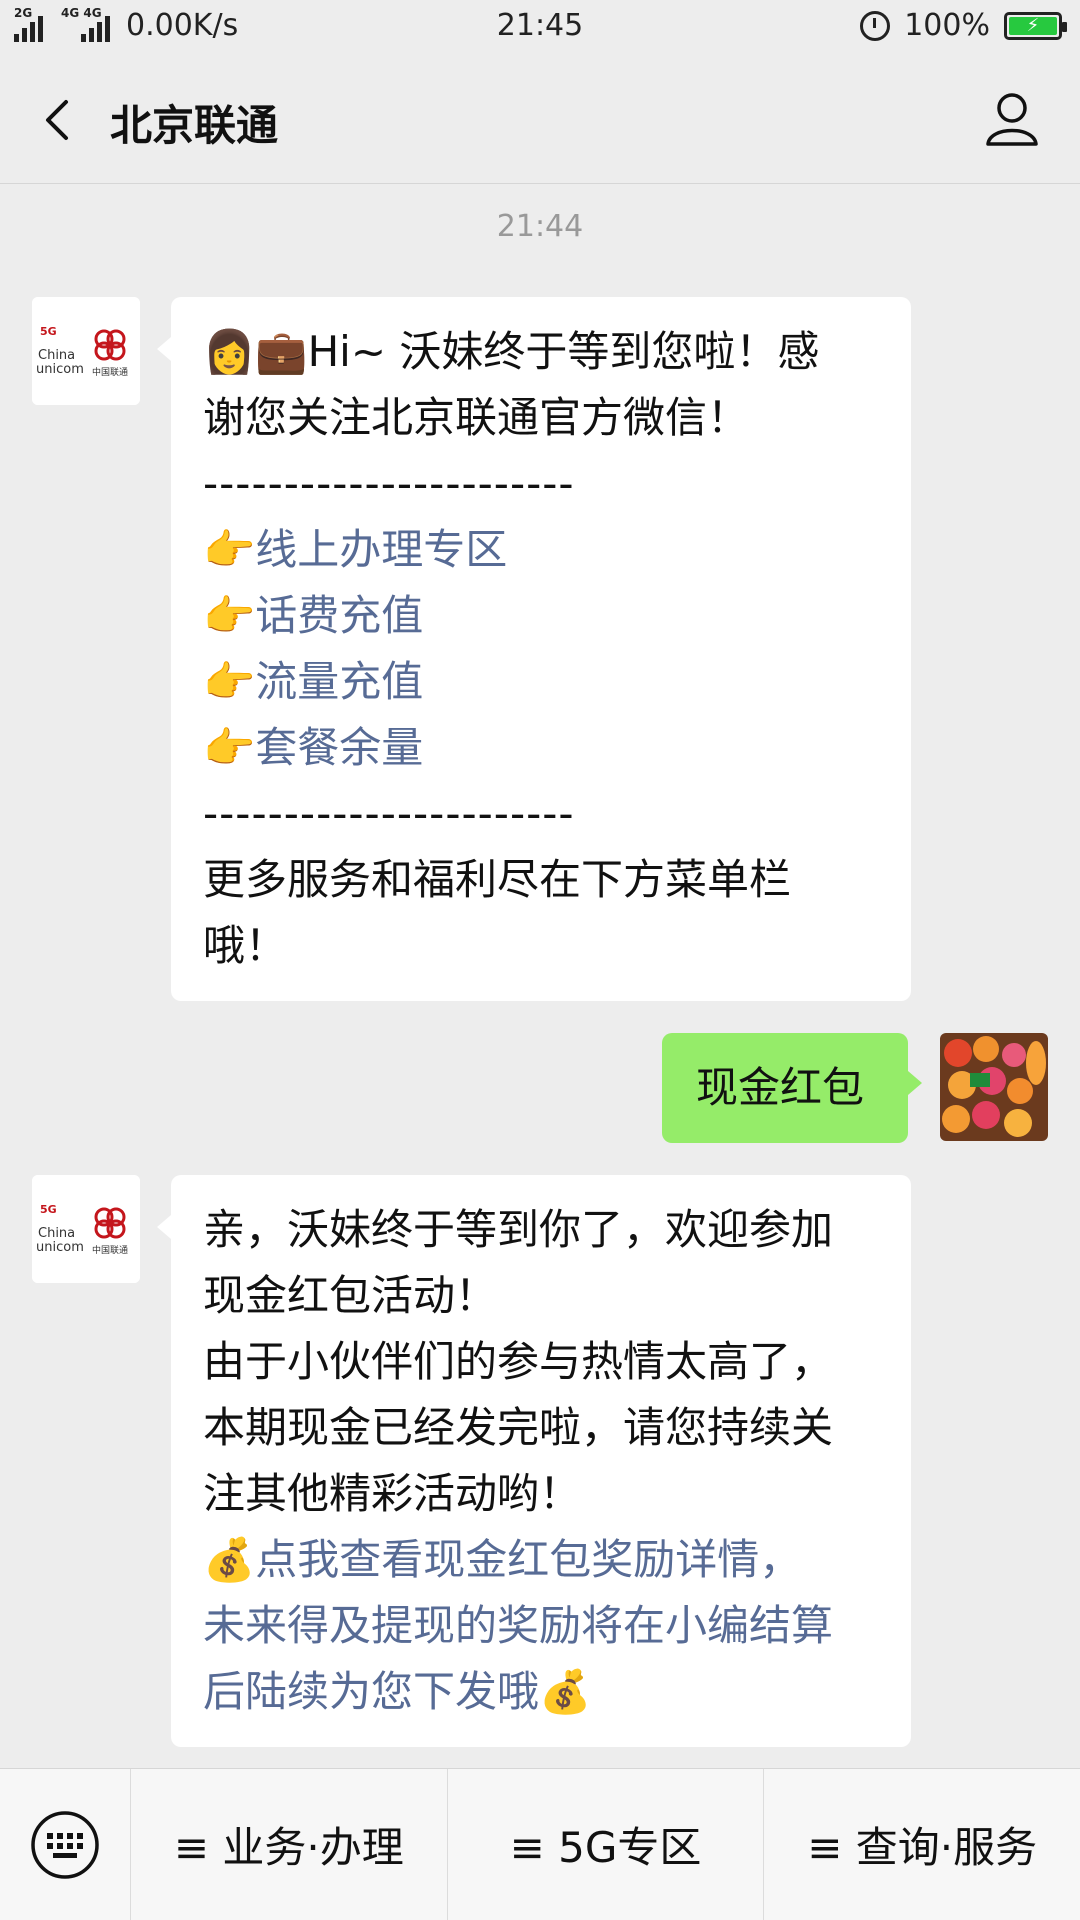 This screenshot has width=1080, height=1920. I want to click on unicom-avatar-2: 5G China unicom 中国联通, so click(86, 1229).